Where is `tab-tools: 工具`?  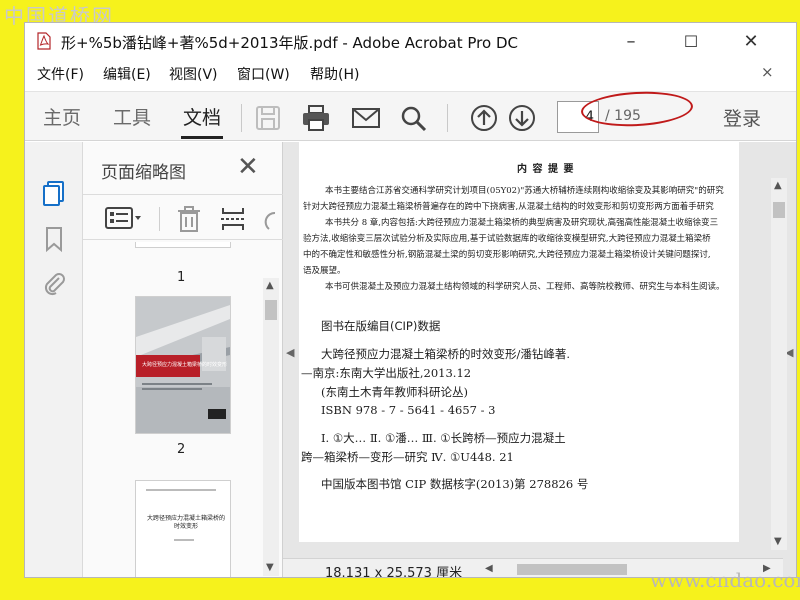
tab-tools: 工具 is located at coordinates (132, 116).